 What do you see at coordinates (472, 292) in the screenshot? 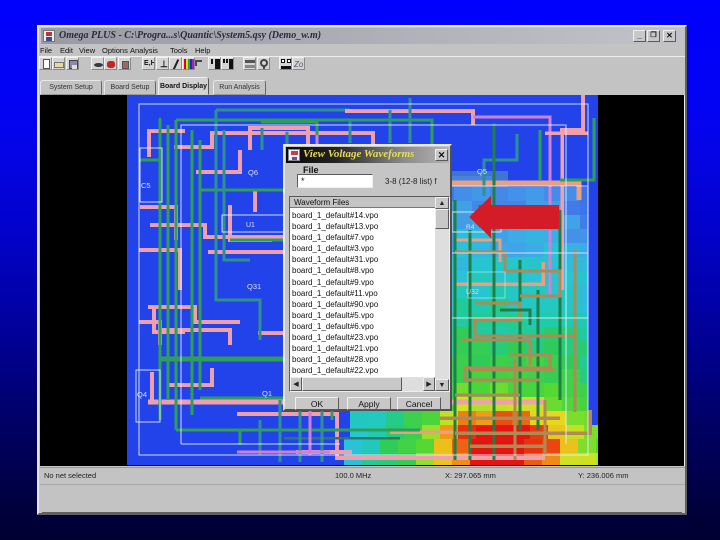
I see `svg-text: U32` at bounding box center [472, 292].